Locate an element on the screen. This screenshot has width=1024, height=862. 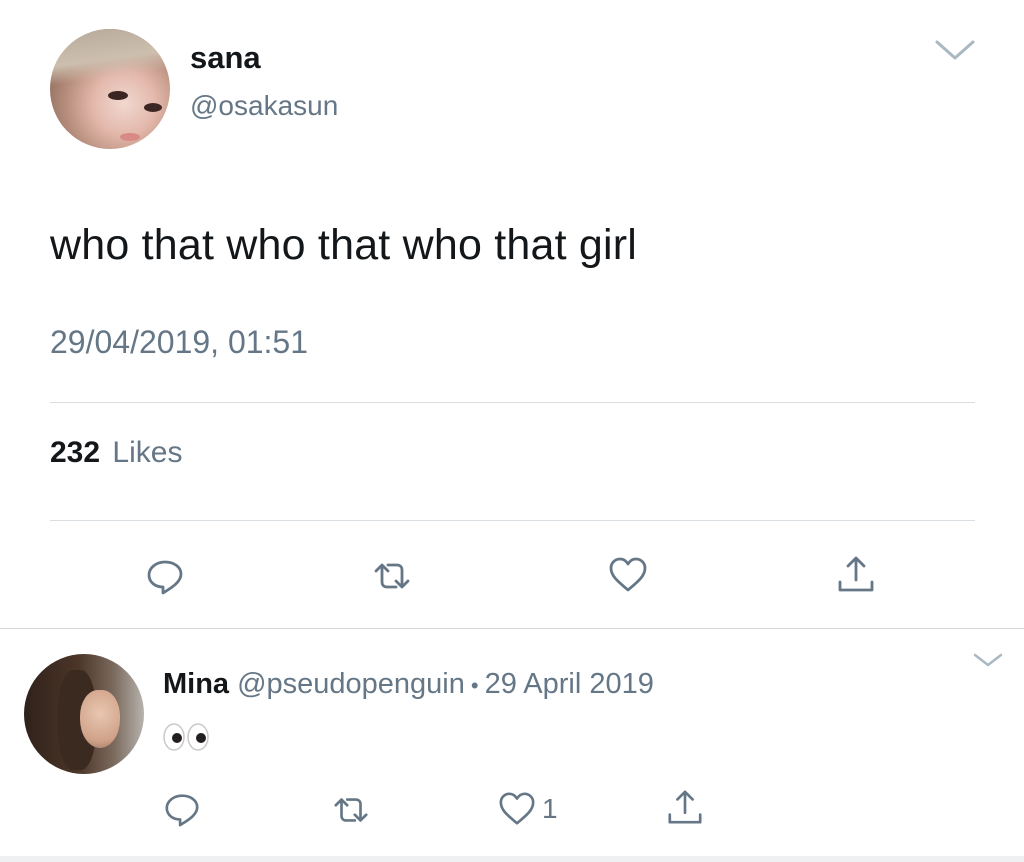
reply-header: Mina @pseudopenguin • 29 April 2019 is located at coordinates (408, 685).